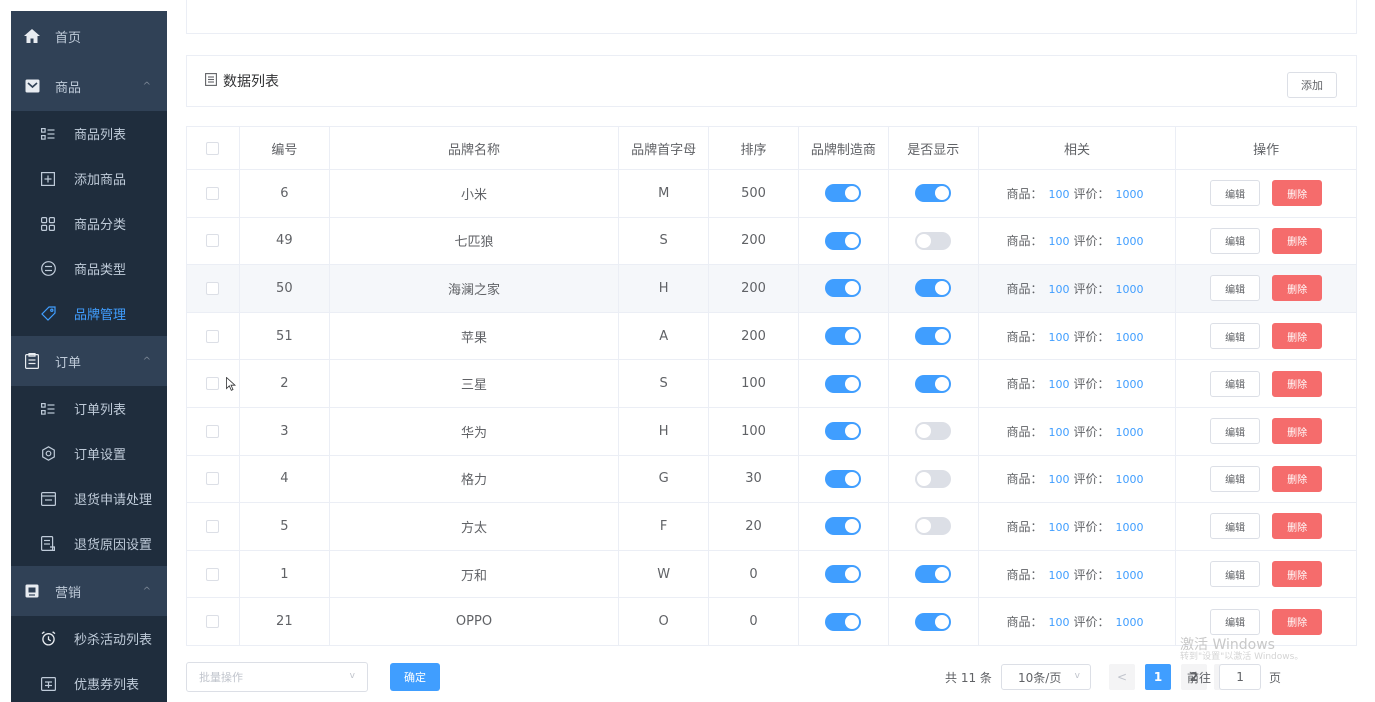 The image size is (1375, 702). I want to click on column-header-id: 编号, so click(285, 148).